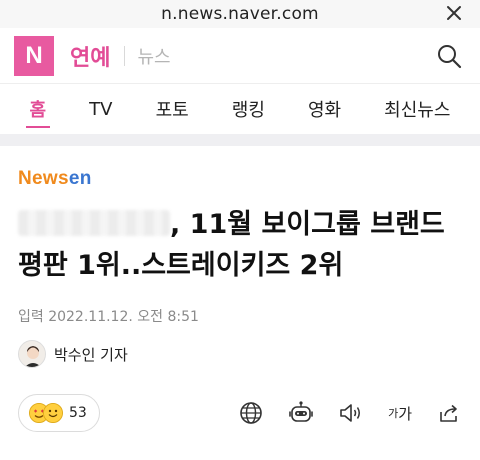 This screenshot has height=460, width=480. What do you see at coordinates (43, 178) in the screenshot?
I see `press-logo-part1: News` at bounding box center [43, 178].